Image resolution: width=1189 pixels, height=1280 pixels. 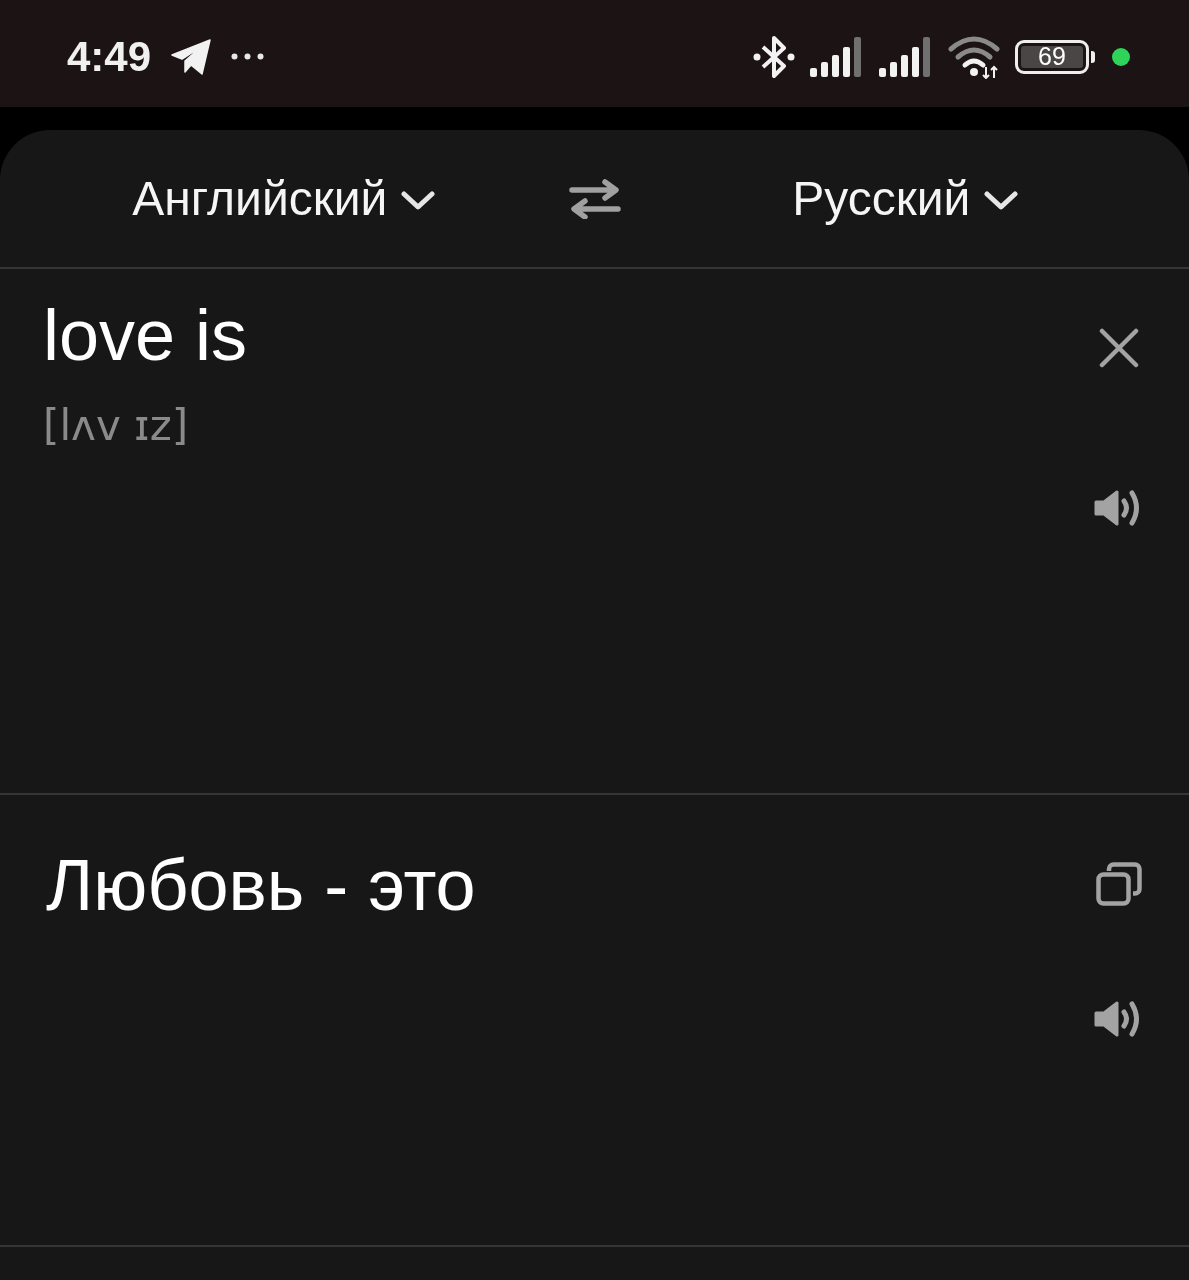 I want to click on close-icon, so click(x=1119, y=348).